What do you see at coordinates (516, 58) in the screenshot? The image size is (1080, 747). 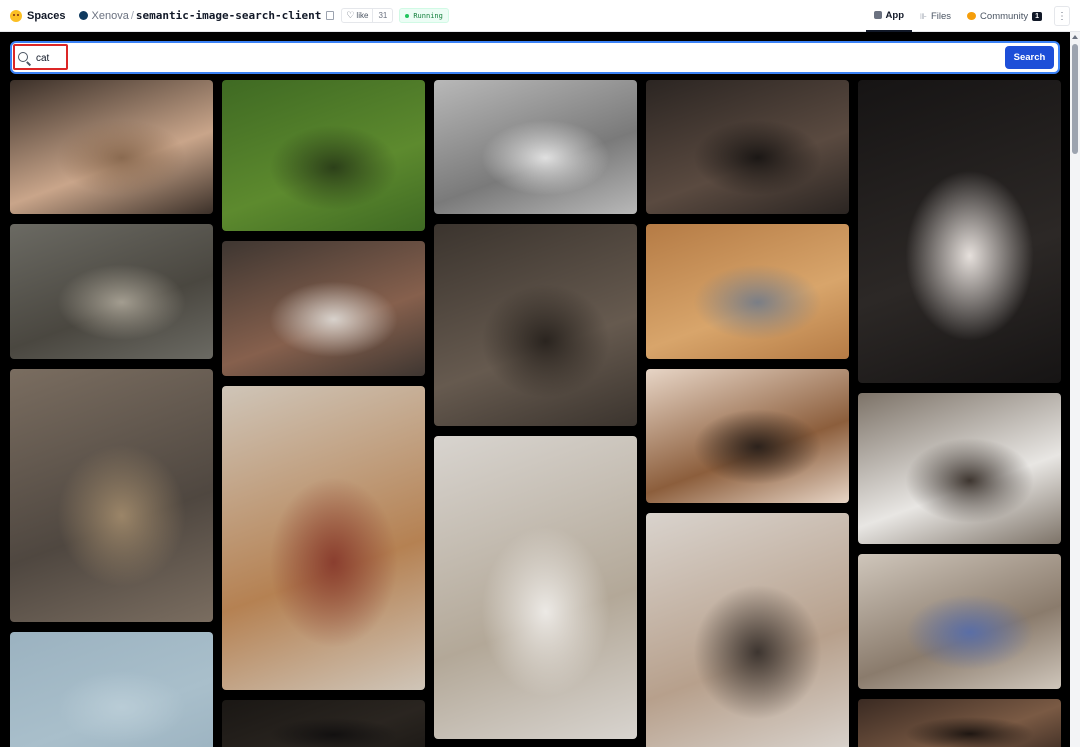 I see `search-input` at bounding box center [516, 58].